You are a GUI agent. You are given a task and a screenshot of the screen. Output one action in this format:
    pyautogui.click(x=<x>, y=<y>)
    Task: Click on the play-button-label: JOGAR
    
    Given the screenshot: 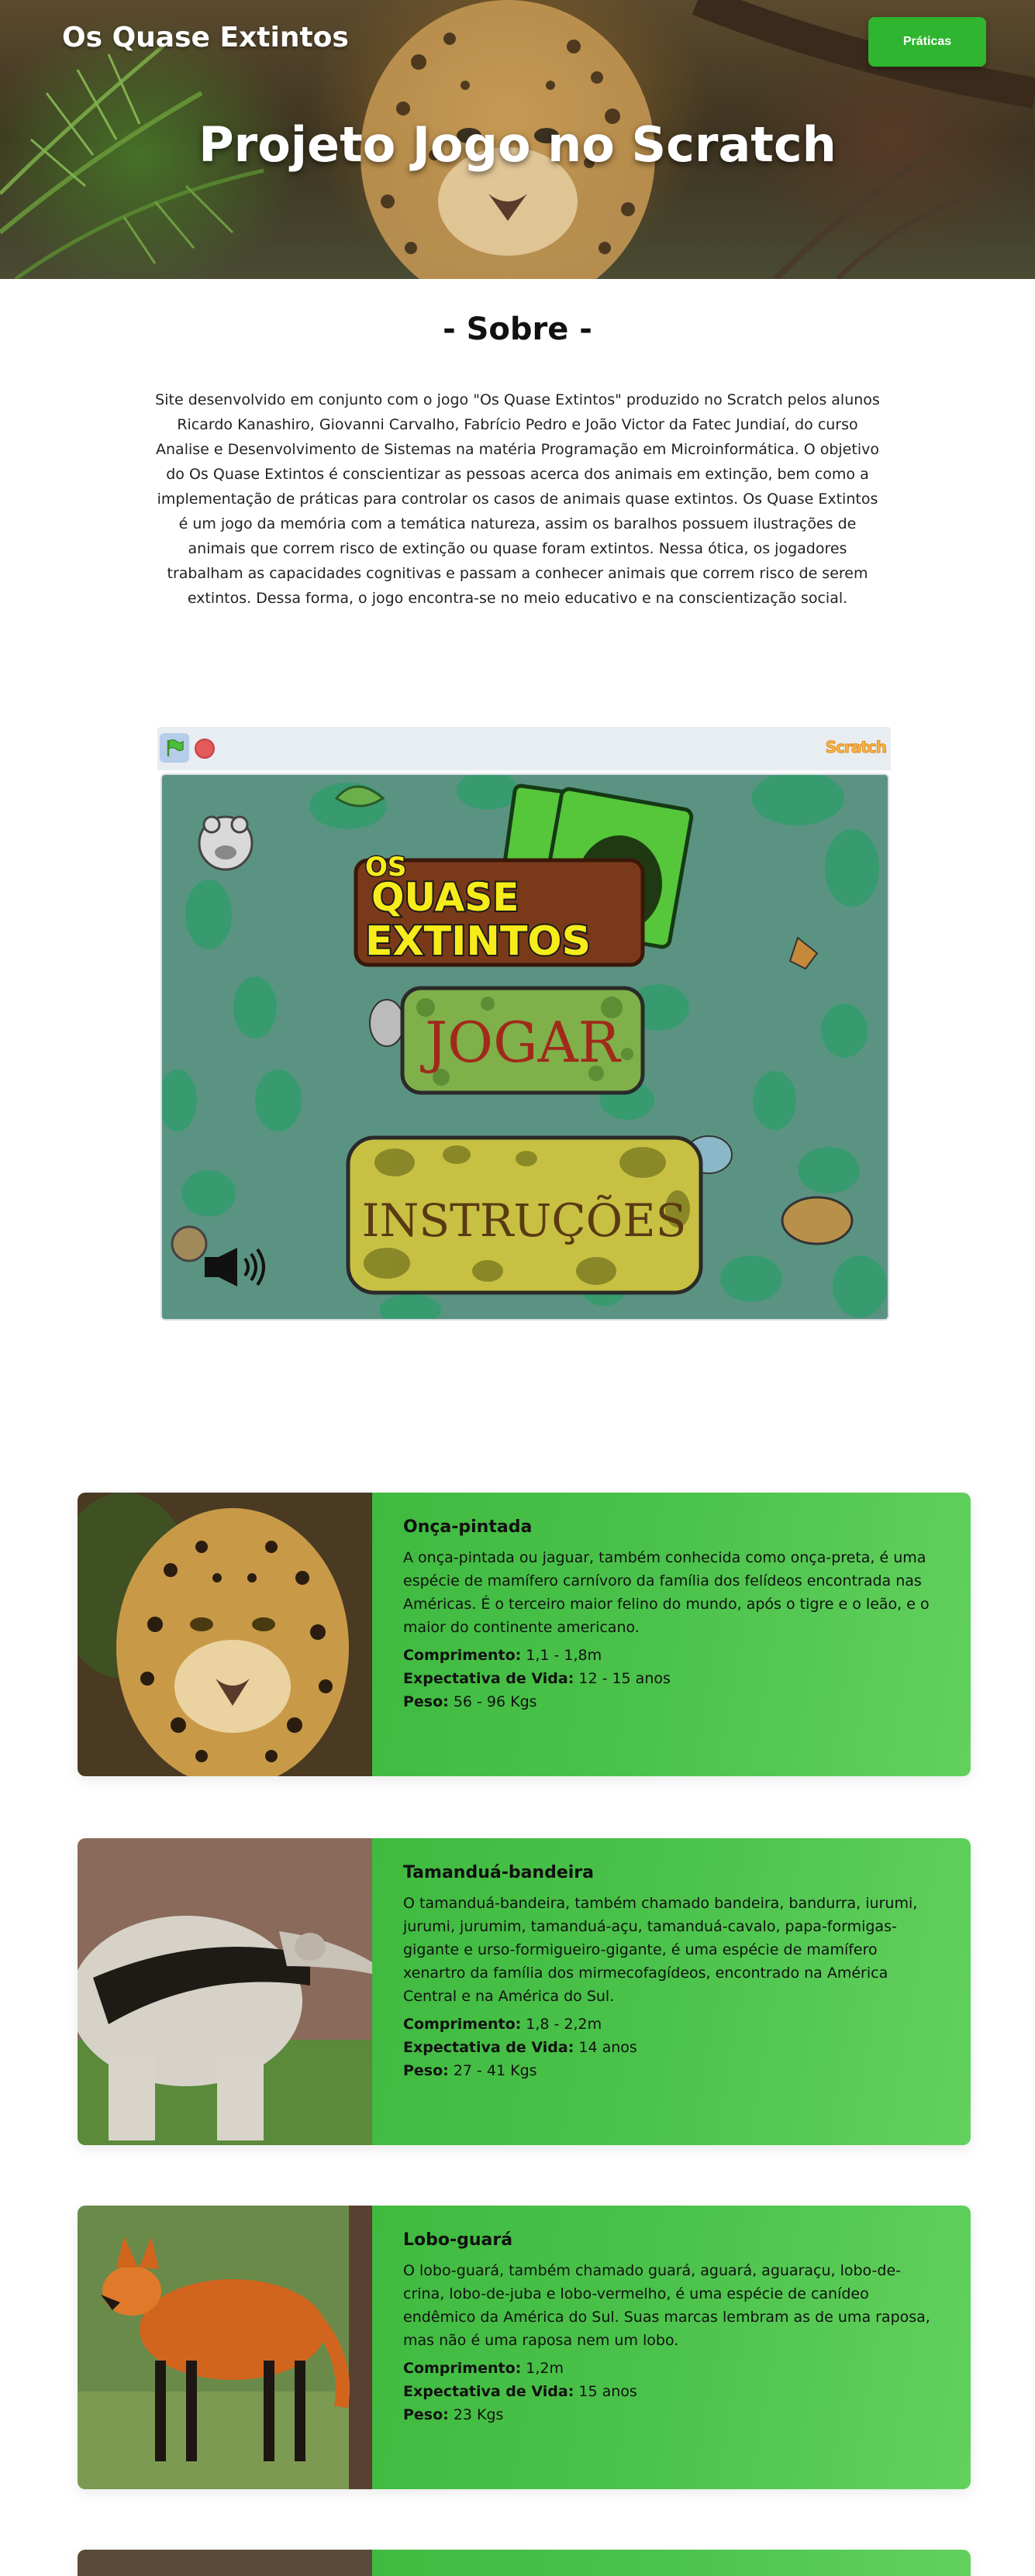 What is the action you would take?
    pyautogui.click(x=520, y=1042)
    